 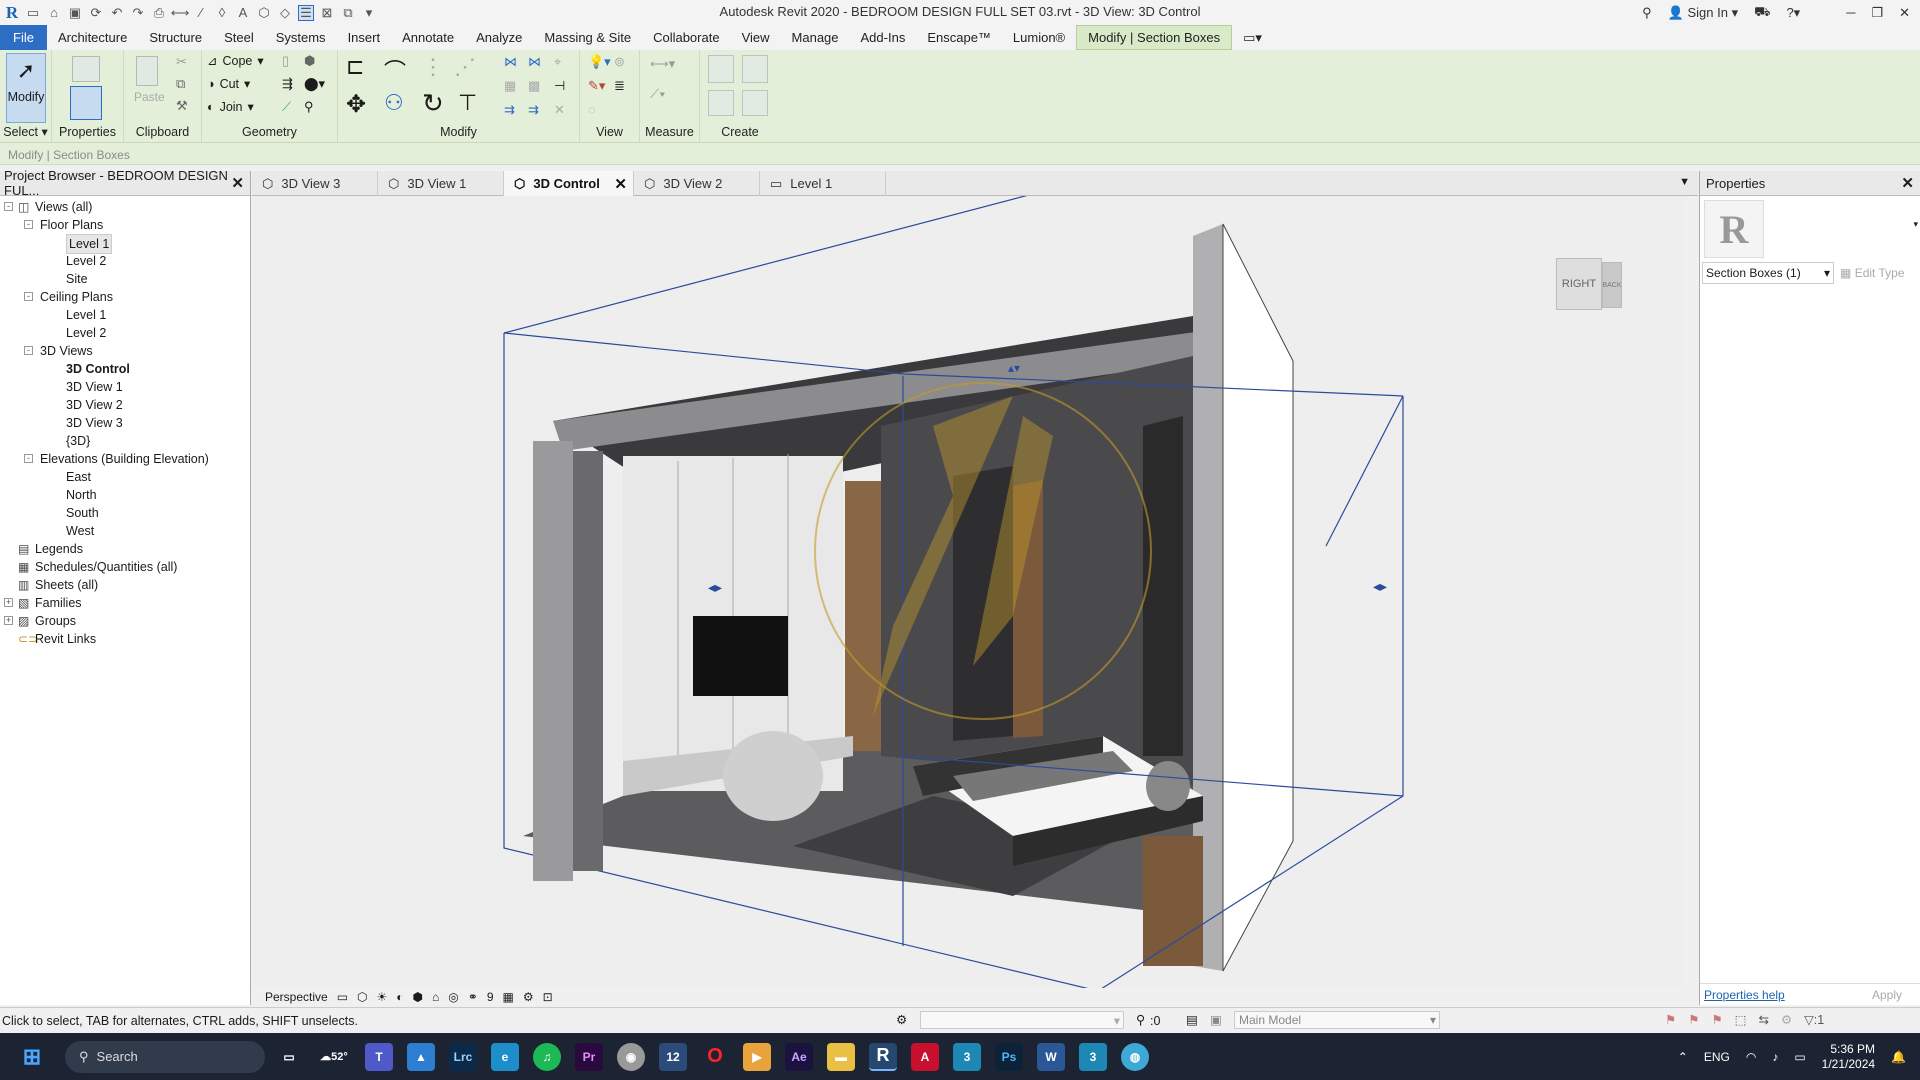 What do you see at coordinates (967, 1056) in the screenshot?
I see `app-3-icon: 3` at bounding box center [967, 1056].